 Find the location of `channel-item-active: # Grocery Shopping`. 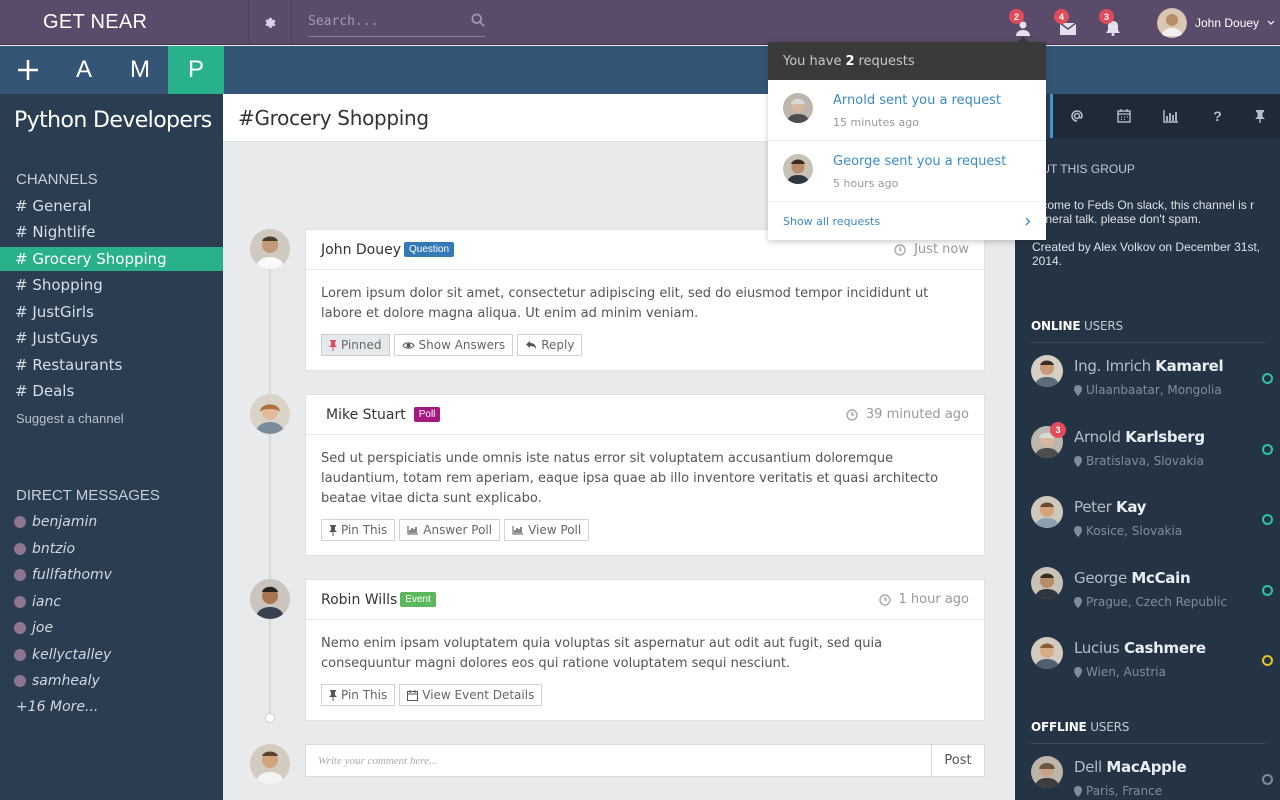

channel-item-active: # Grocery Shopping is located at coordinates (111, 259).